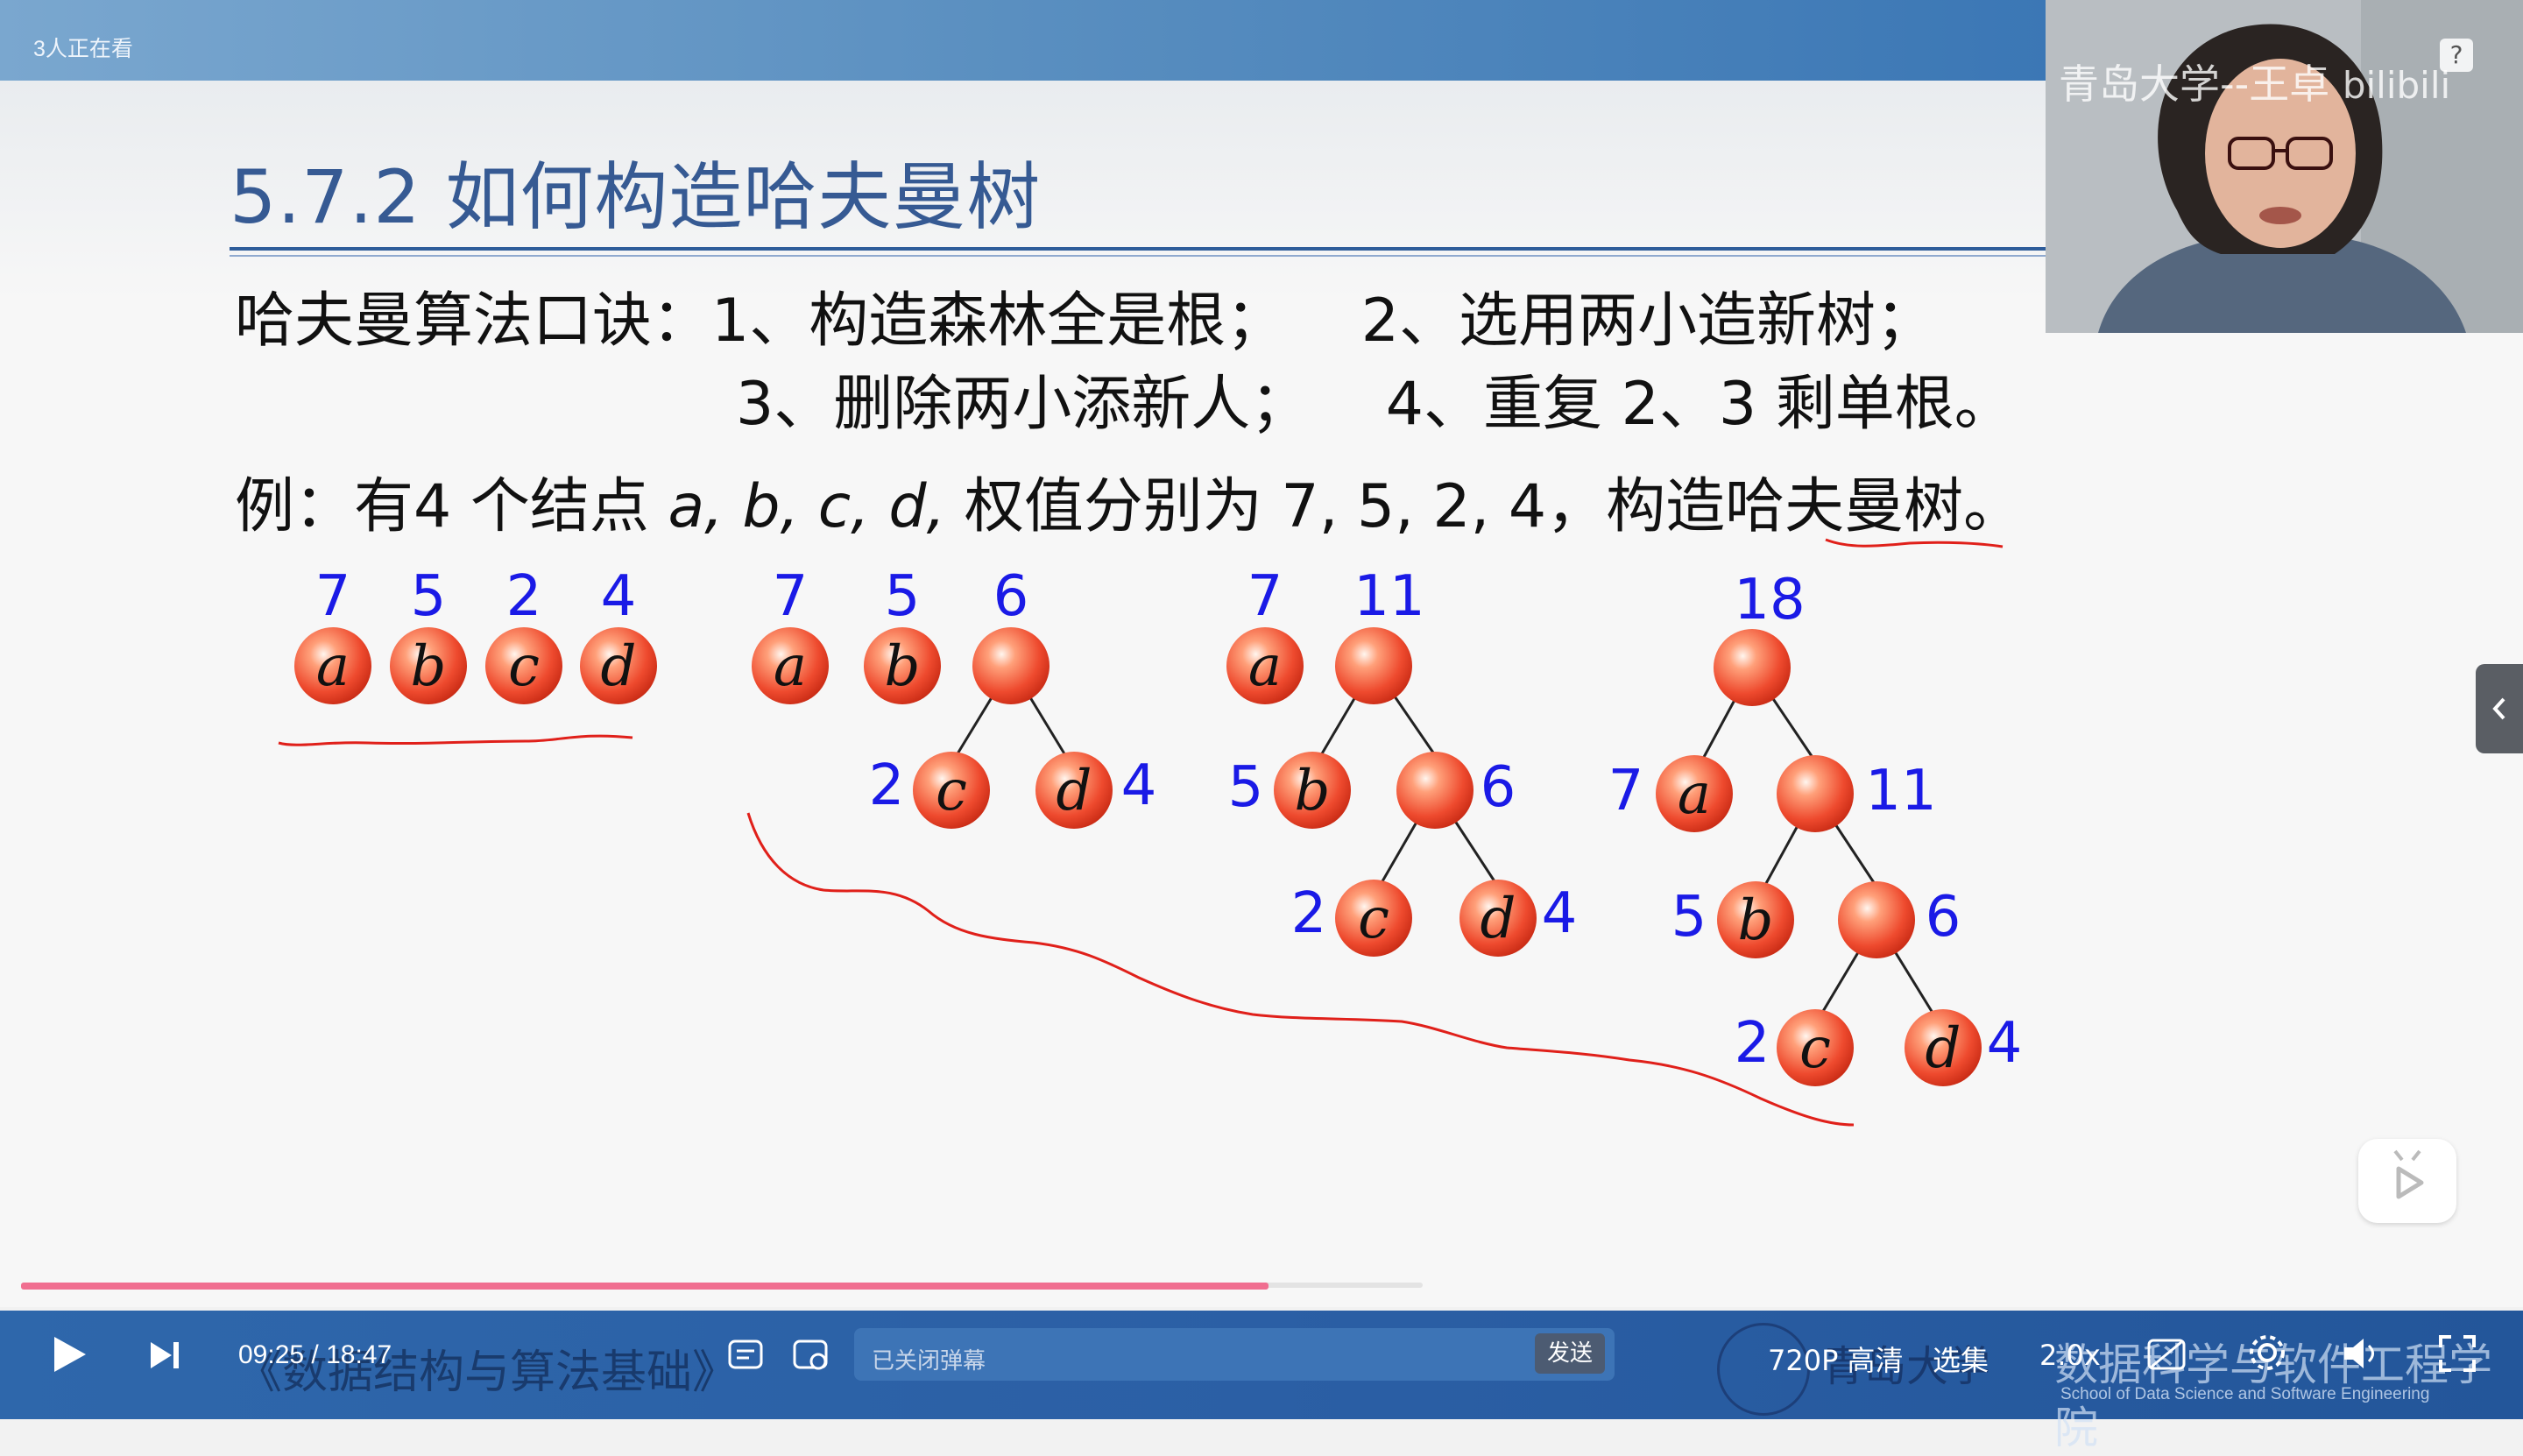 The image size is (2523, 1456). What do you see at coordinates (2408, 1174) in the screenshot?
I see `tv-play-icon` at bounding box center [2408, 1174].